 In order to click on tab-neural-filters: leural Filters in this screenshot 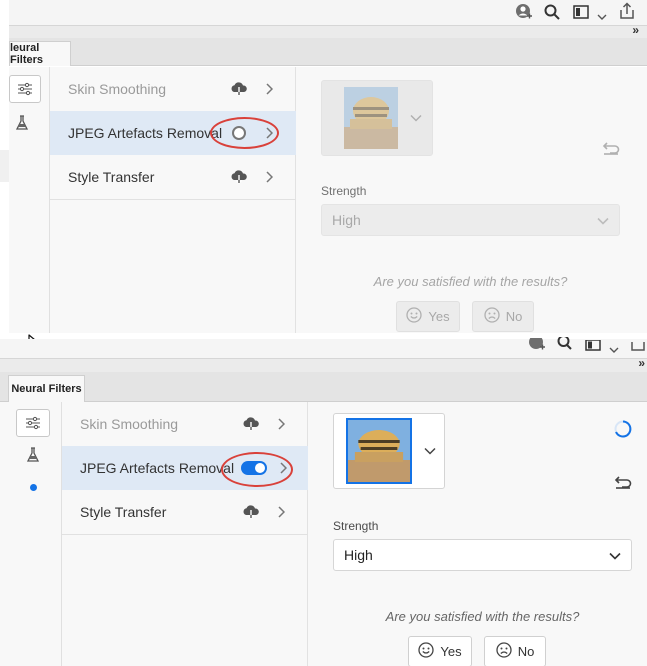, I will do `click(40, 53)`.